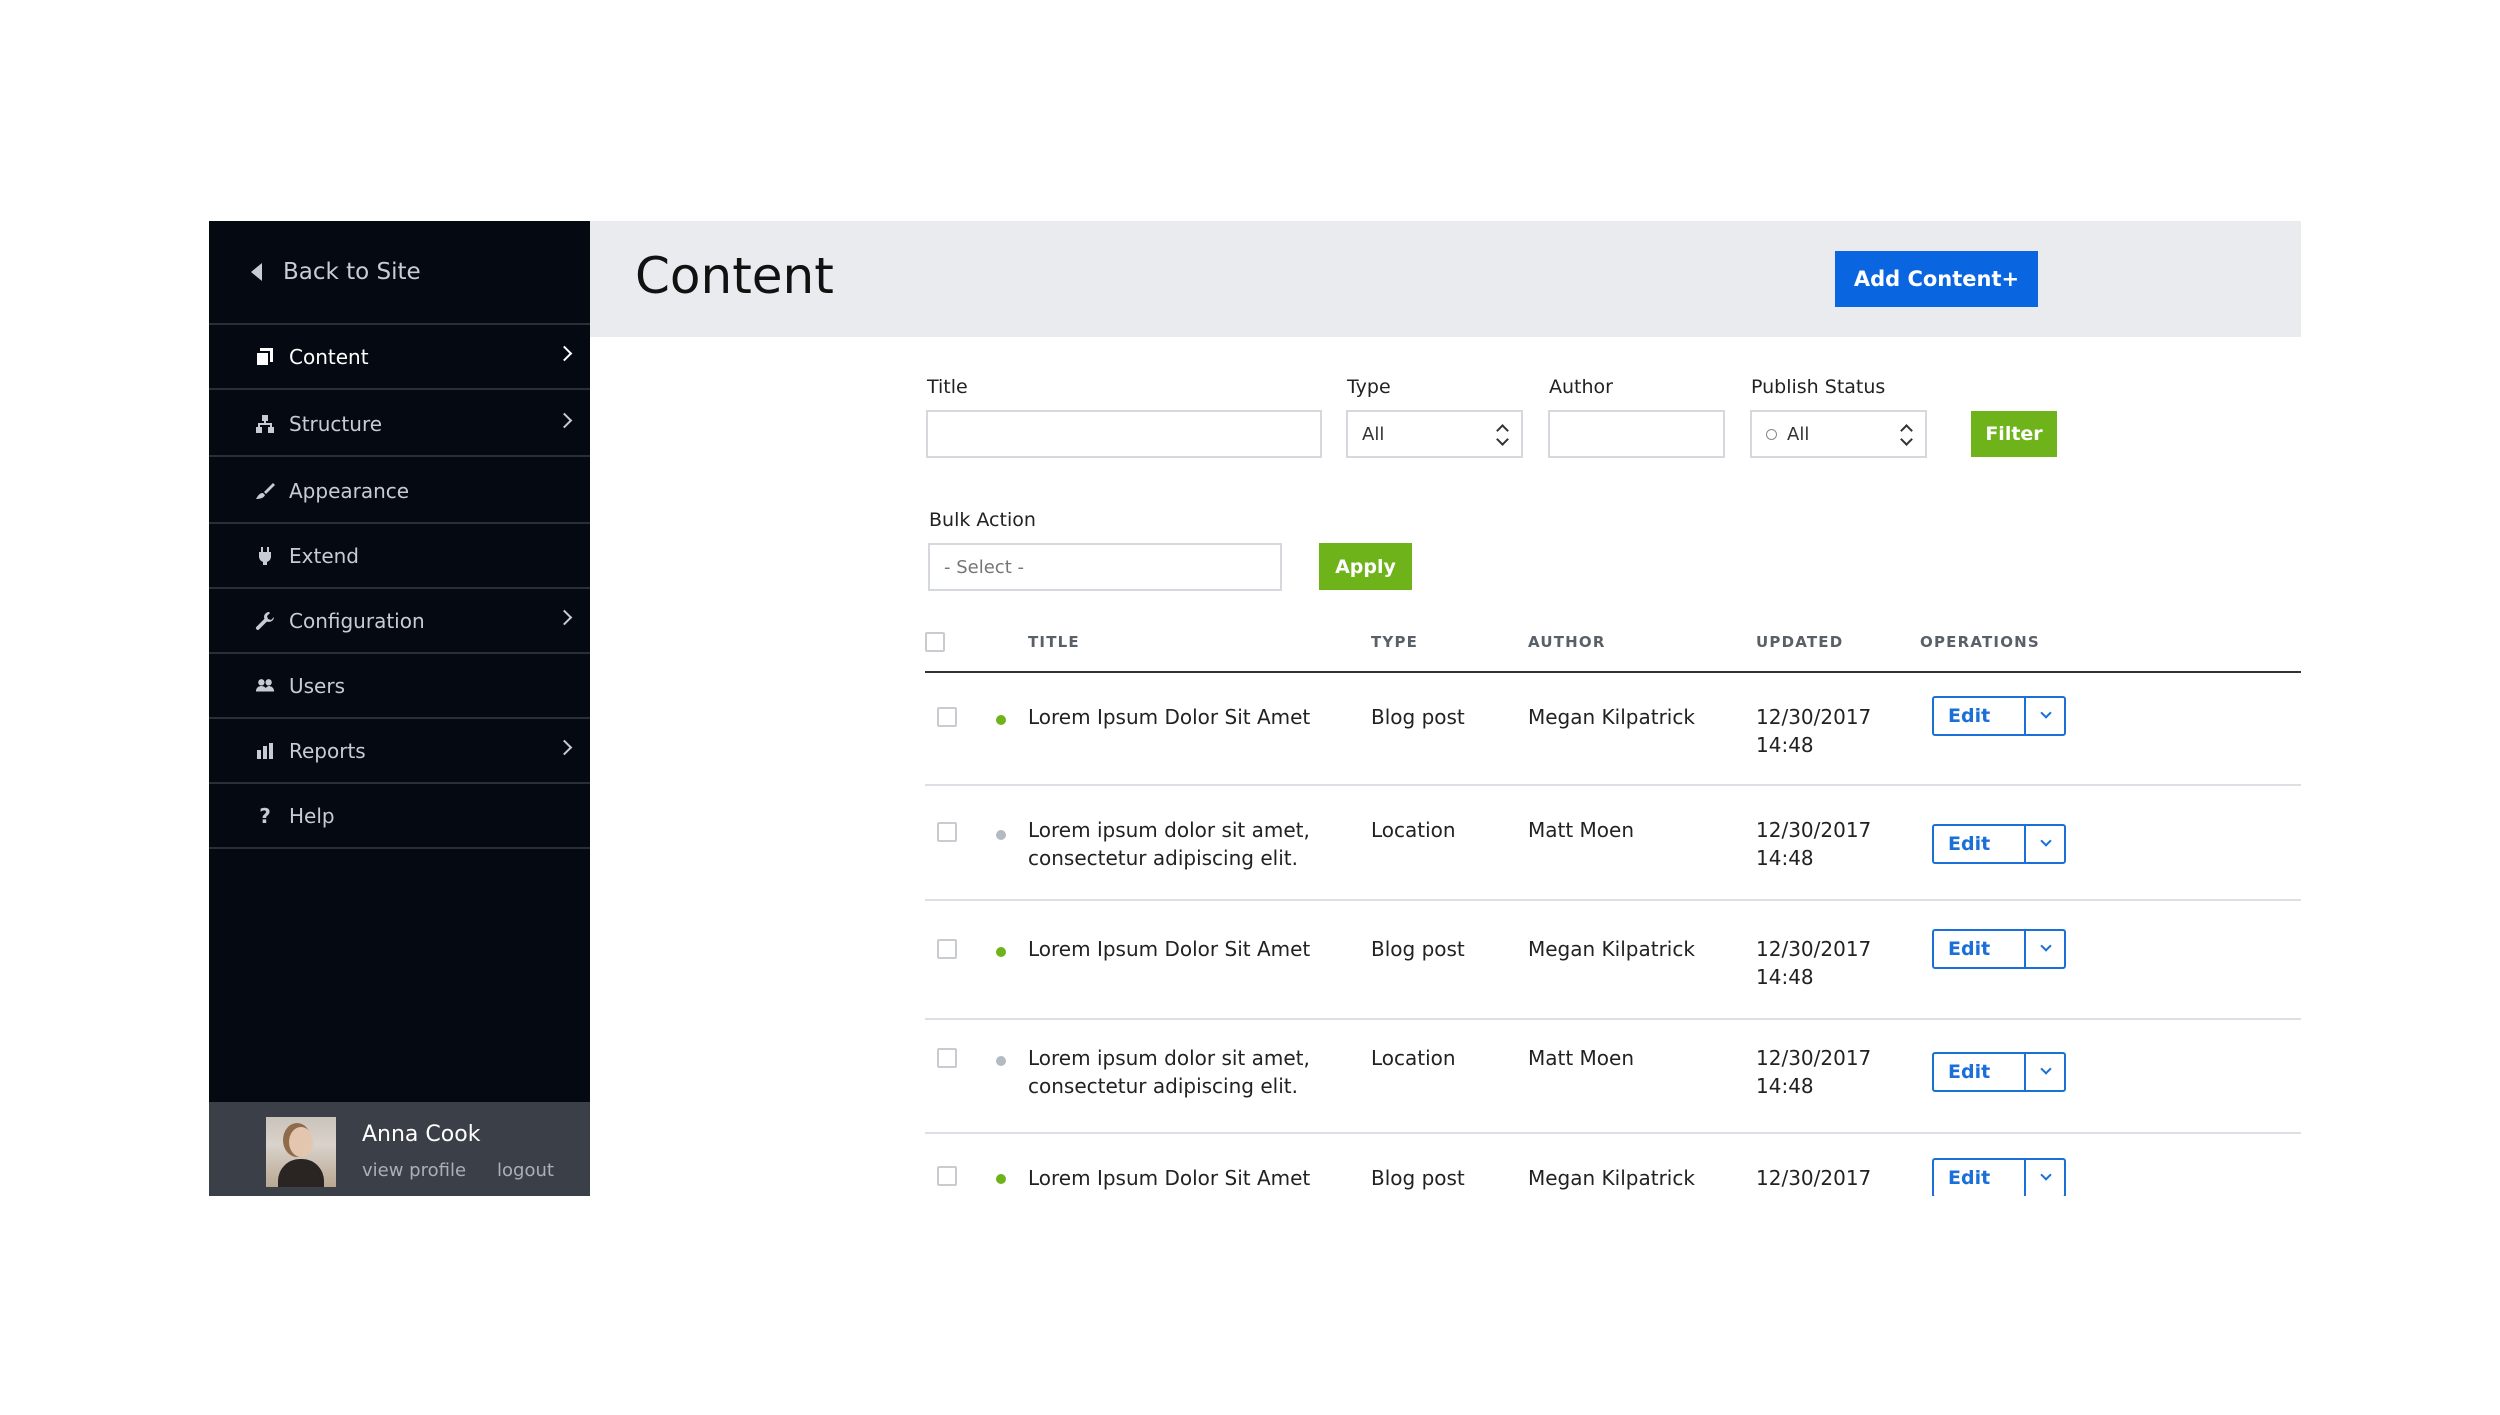  What do you see at coordinates (256, 272) in the screenshot?
I see `caret-left-icon` at bounding box center [256, 272].